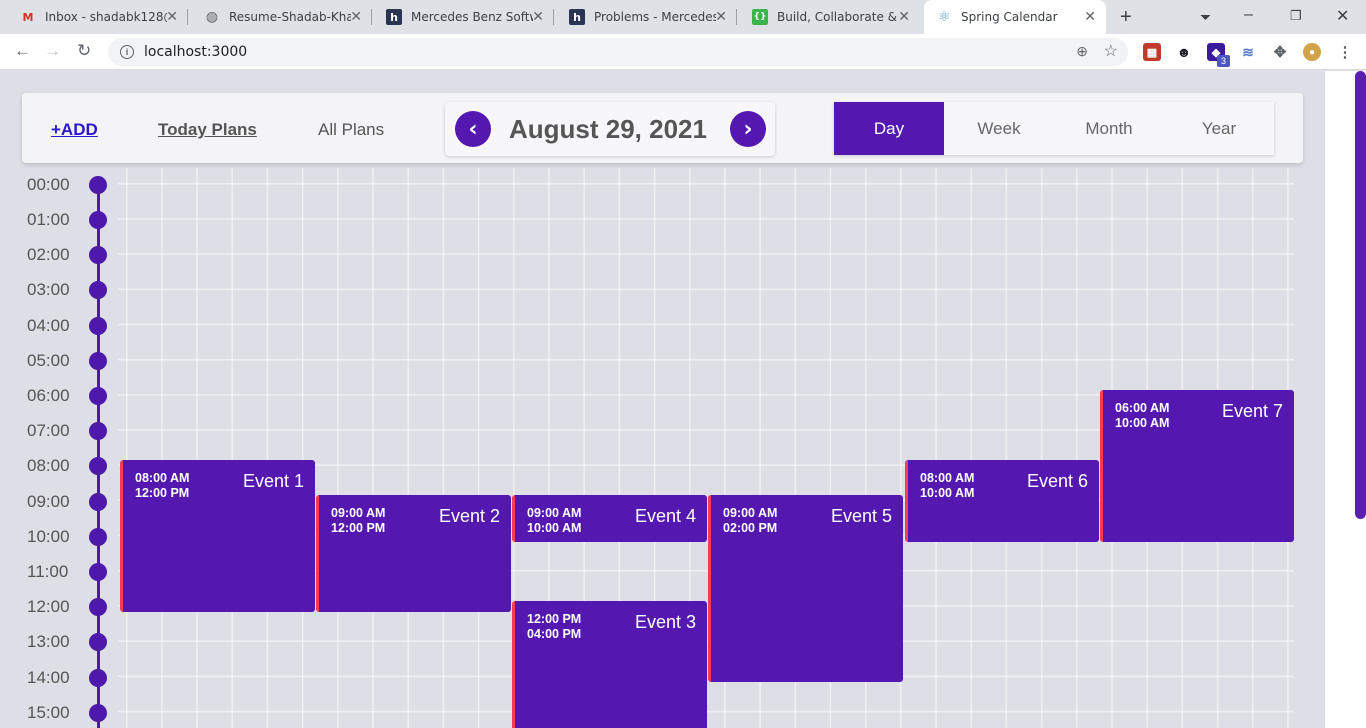 The width and height of the screenshot is (1366, 728). I want to click on event-end: 02:00 PM, so click(750, 528).